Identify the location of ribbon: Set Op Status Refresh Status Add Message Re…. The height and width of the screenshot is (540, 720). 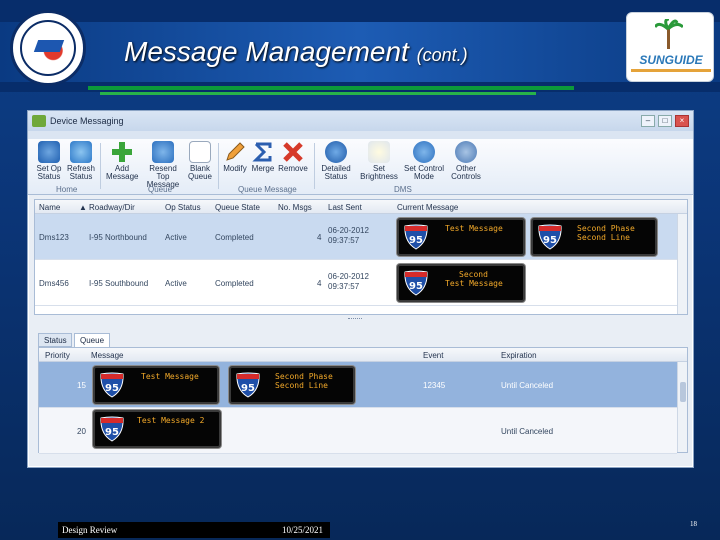
(360, 167).